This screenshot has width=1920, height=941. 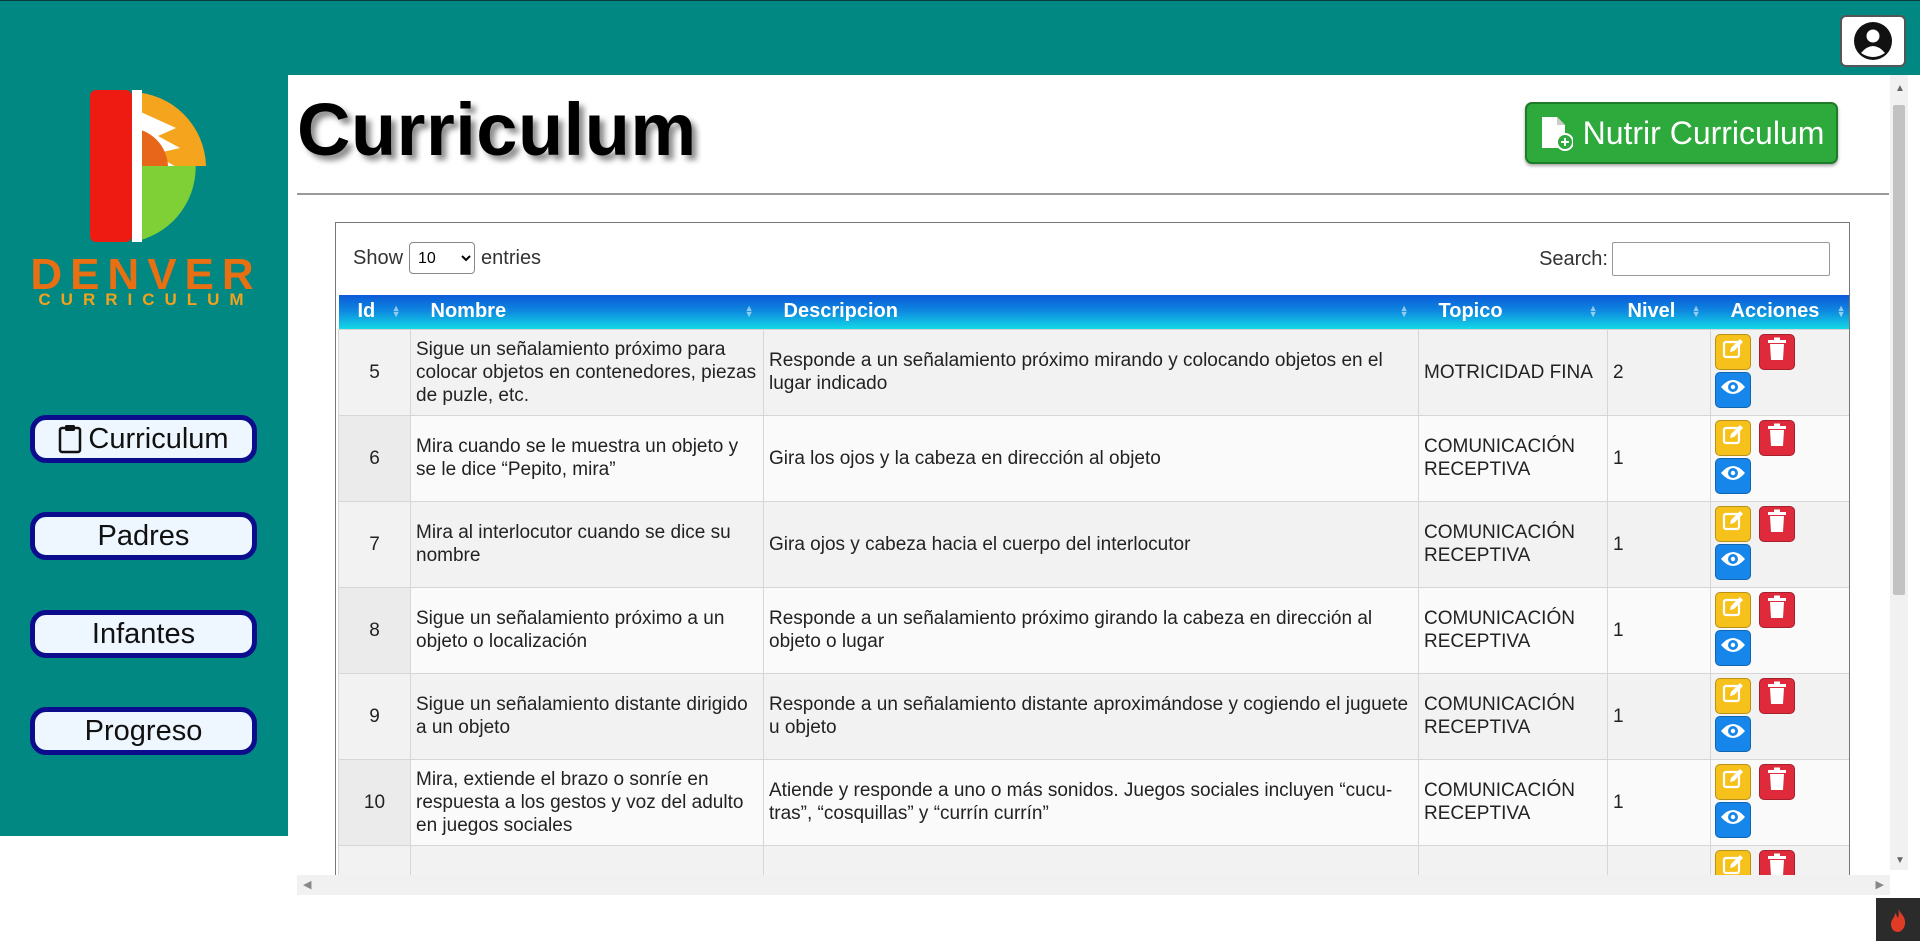 I want to click on scroll-up-icon: ▲, so click(x=1900, y=88).